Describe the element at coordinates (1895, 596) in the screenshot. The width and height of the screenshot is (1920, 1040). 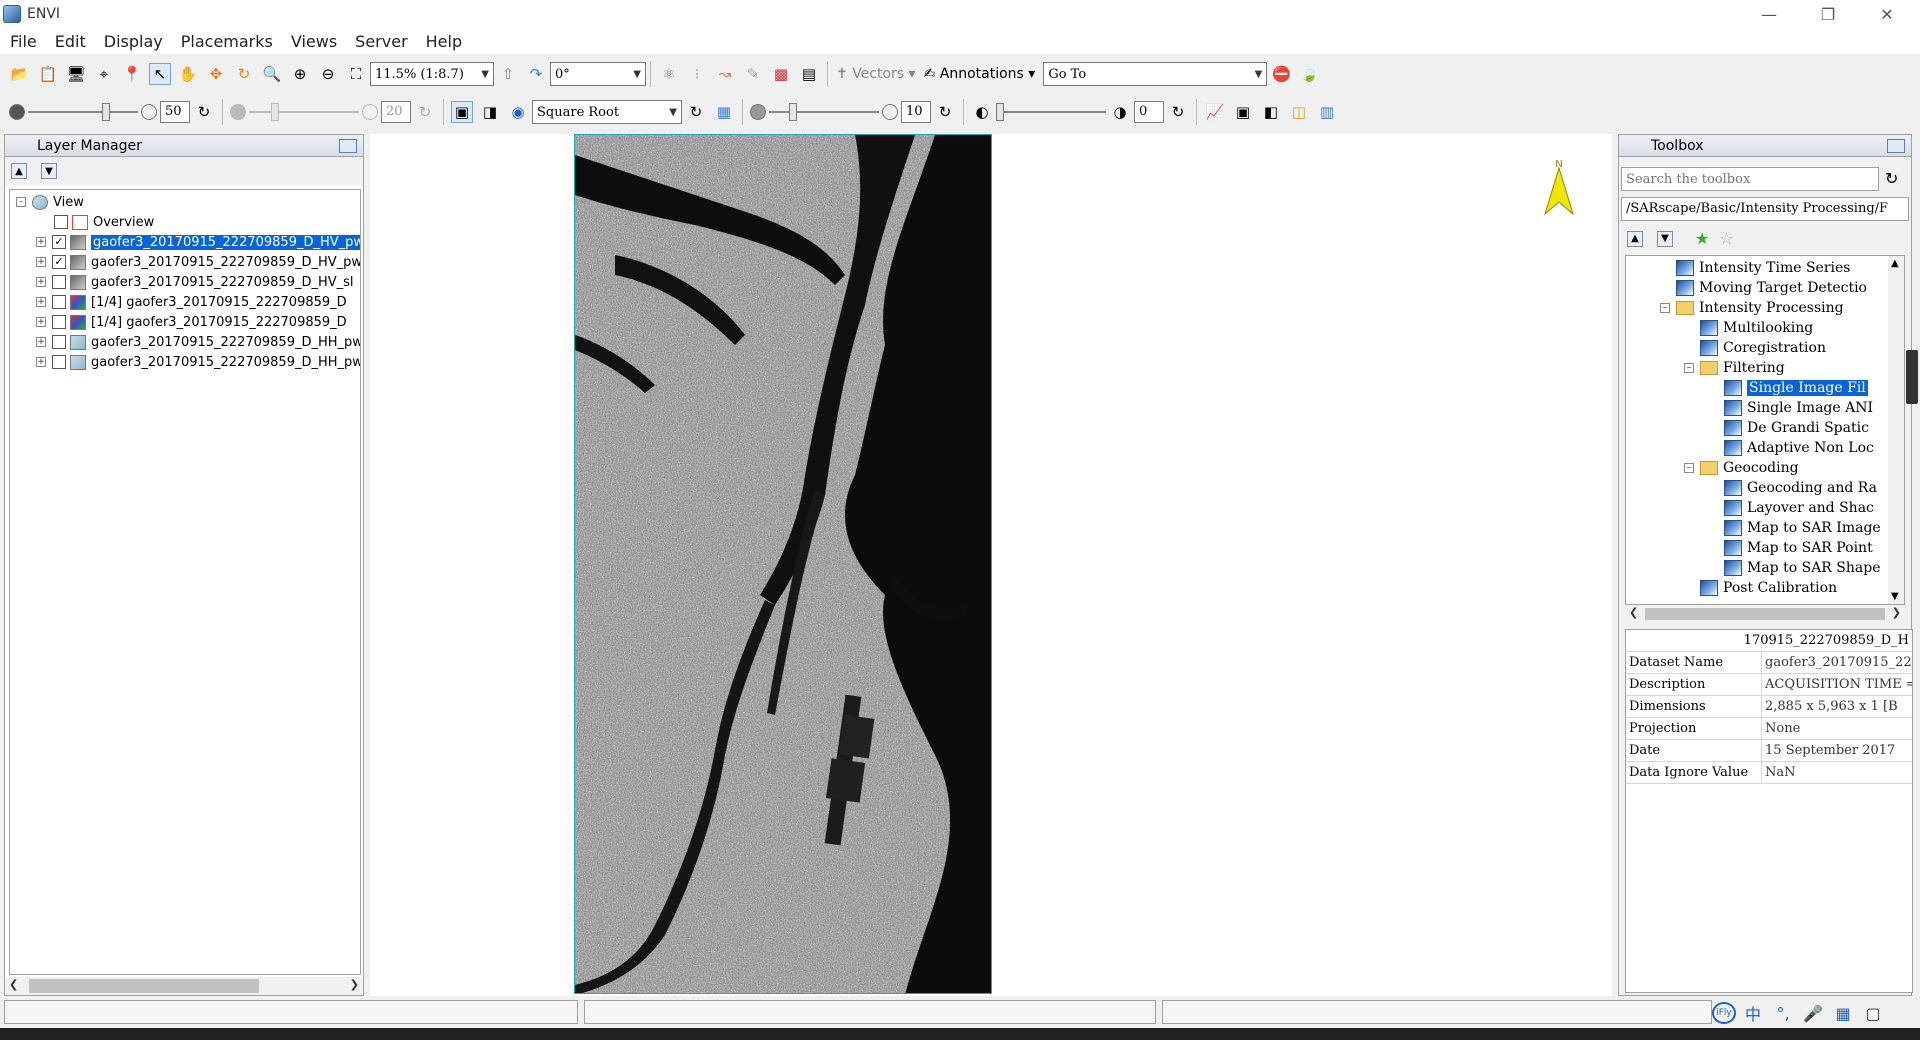
I see `scroll-down-icon: ▼` at that location.